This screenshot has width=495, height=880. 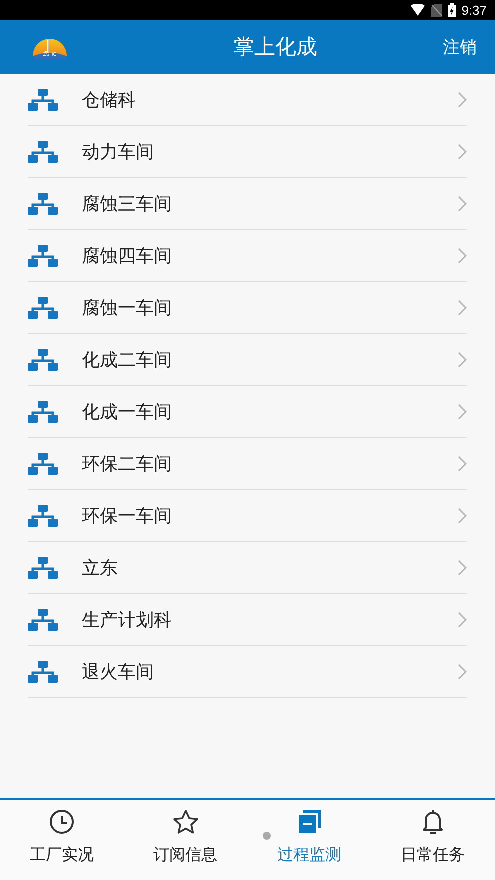 What do you see at coordinates (247, 204) in the screenshot?
I see `department-item: 腐蚀三车间` at bounding box center [247, 204].